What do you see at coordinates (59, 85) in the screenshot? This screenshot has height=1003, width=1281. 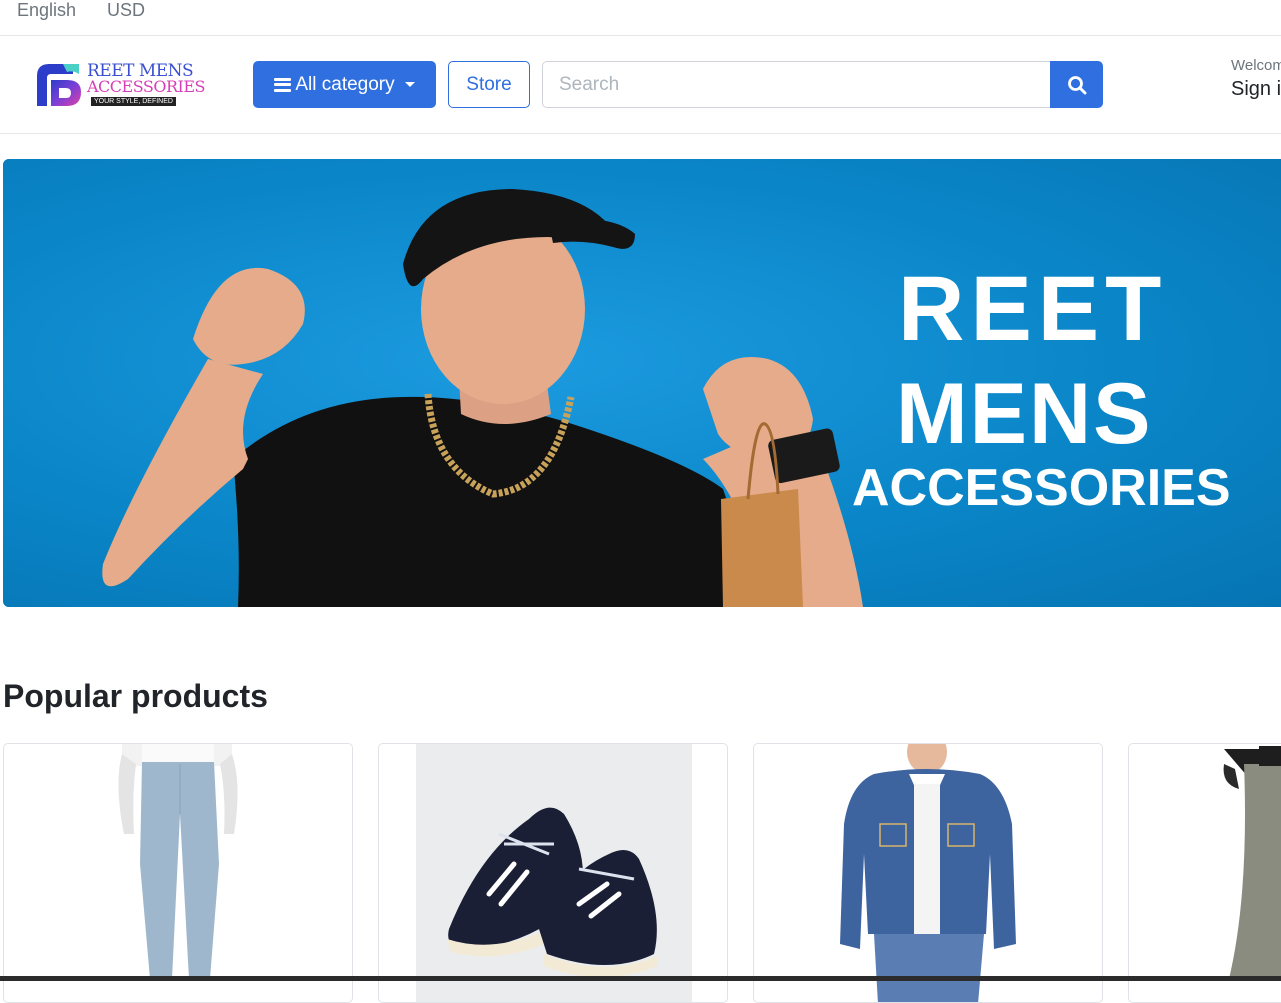 I see `logo-mark-icon` at bounding box center [59, 85].